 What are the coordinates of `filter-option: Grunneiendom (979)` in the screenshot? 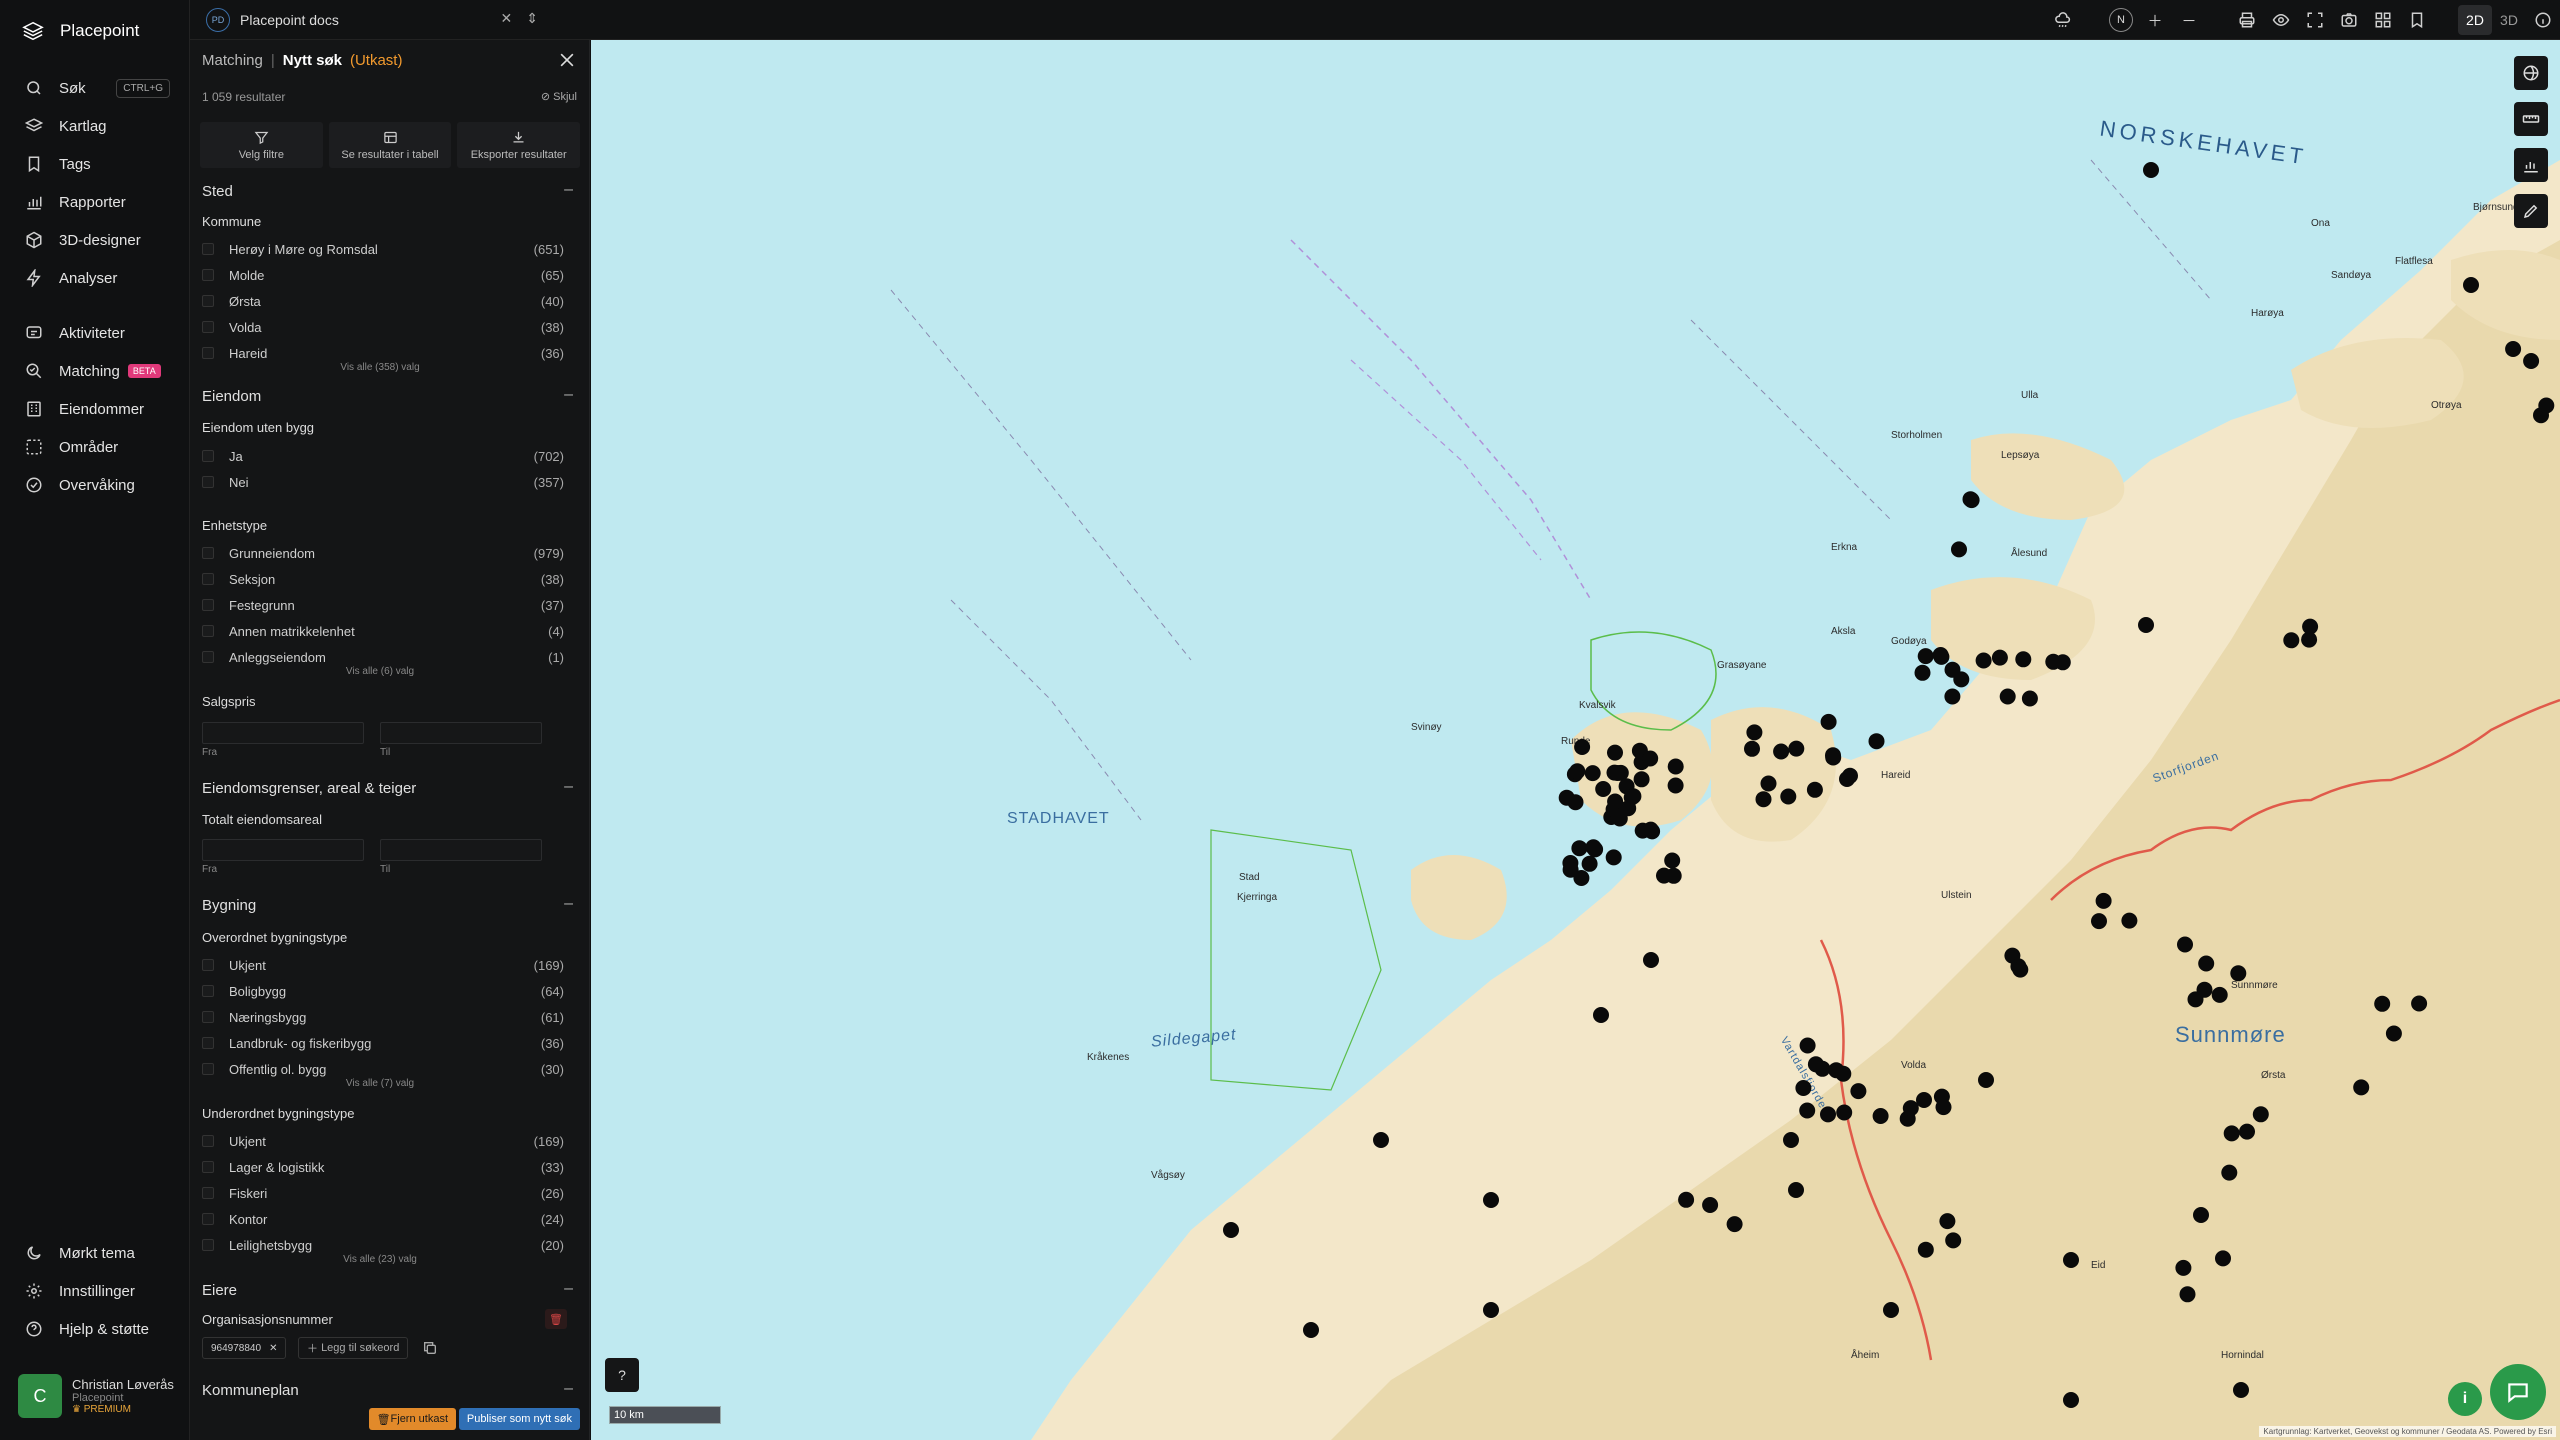 It's located at (383, 553).